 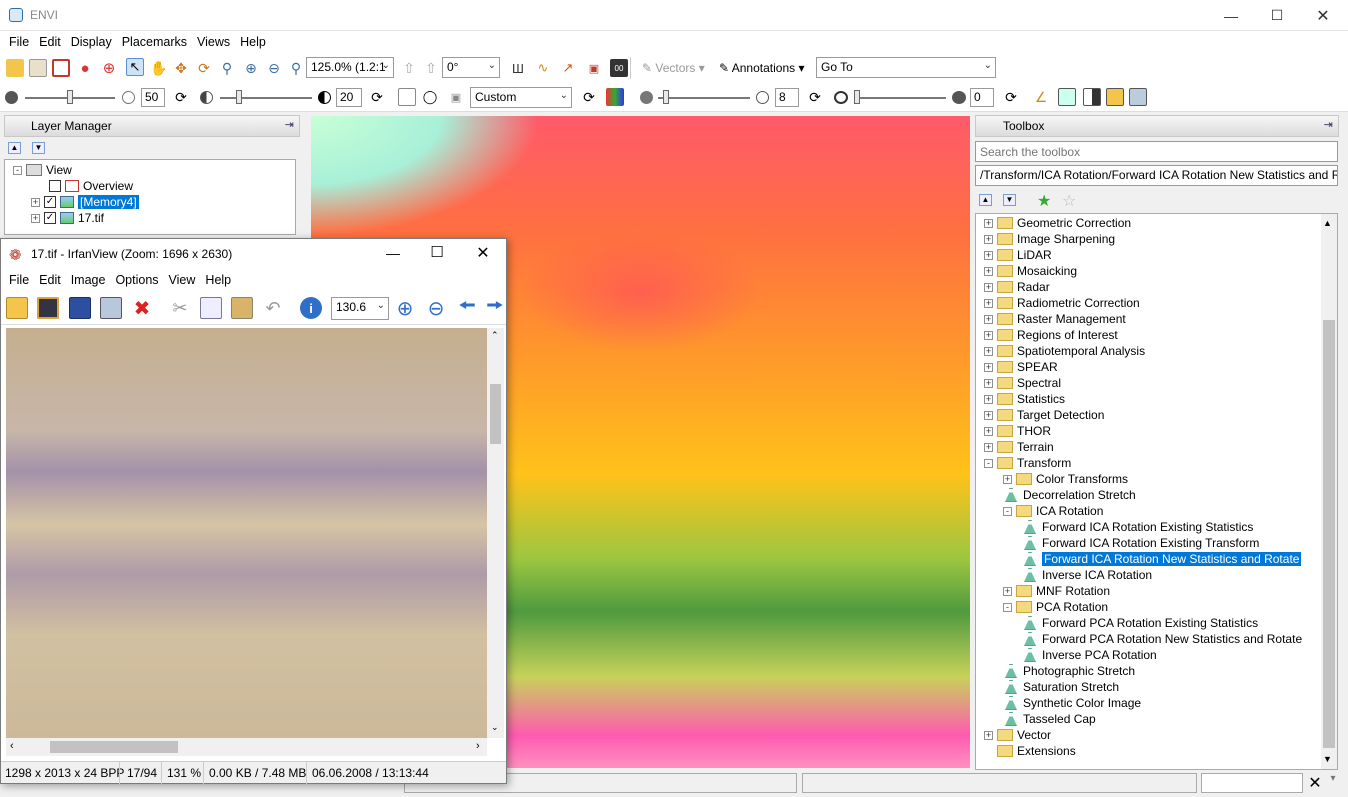 I want to click on toolbox-folder: + Statistics, so click(x=1024, y=399).